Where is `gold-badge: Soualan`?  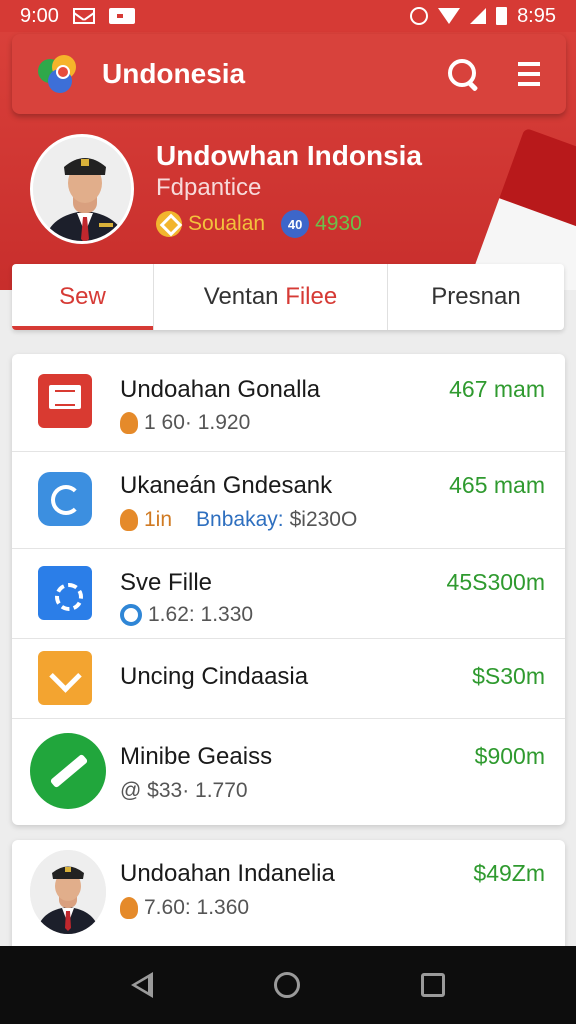 gold-badge: Soualan is located at coordinates (210, 224).